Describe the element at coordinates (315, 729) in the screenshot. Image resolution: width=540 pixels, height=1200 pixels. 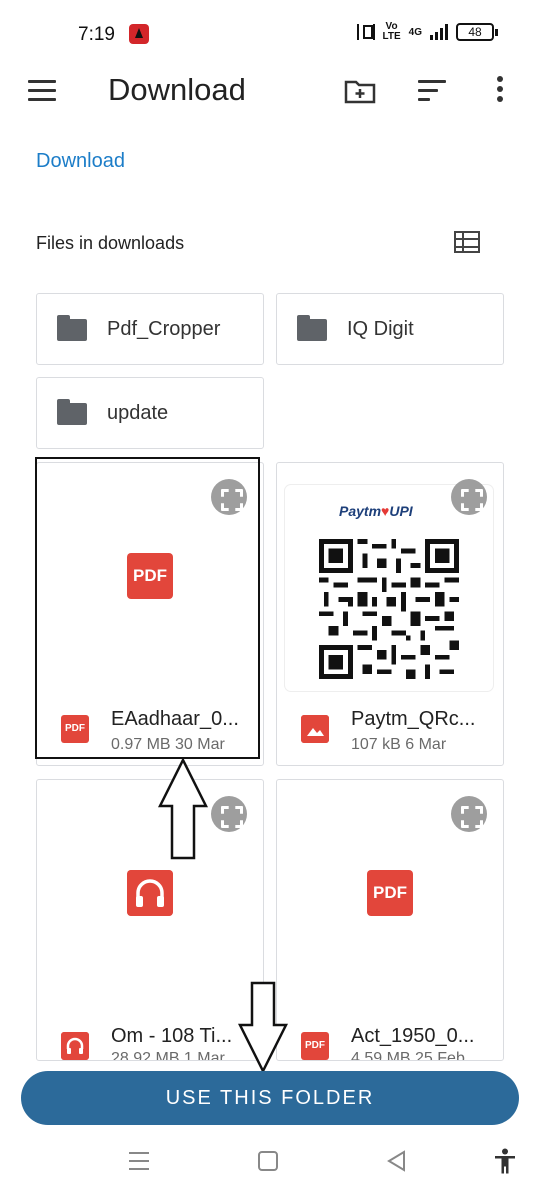
I see `image-icon` at that location.